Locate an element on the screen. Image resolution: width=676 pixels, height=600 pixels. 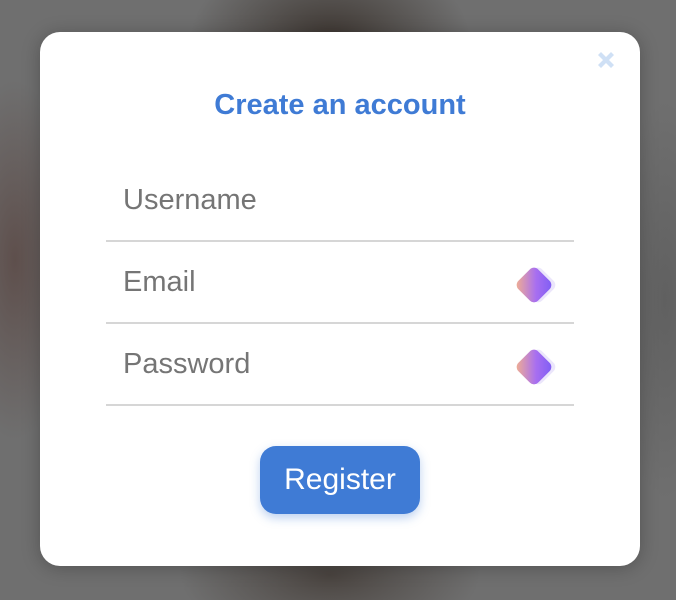
username-field is located at coordinates (340, 201).